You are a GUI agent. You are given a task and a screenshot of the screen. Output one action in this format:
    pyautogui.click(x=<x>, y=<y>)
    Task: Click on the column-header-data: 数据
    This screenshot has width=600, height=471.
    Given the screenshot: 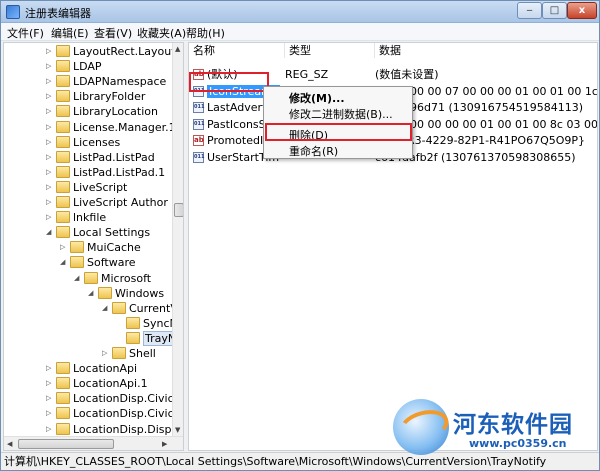 What is the action you would take?
    pyautogui.click(x=486, y=50)
    